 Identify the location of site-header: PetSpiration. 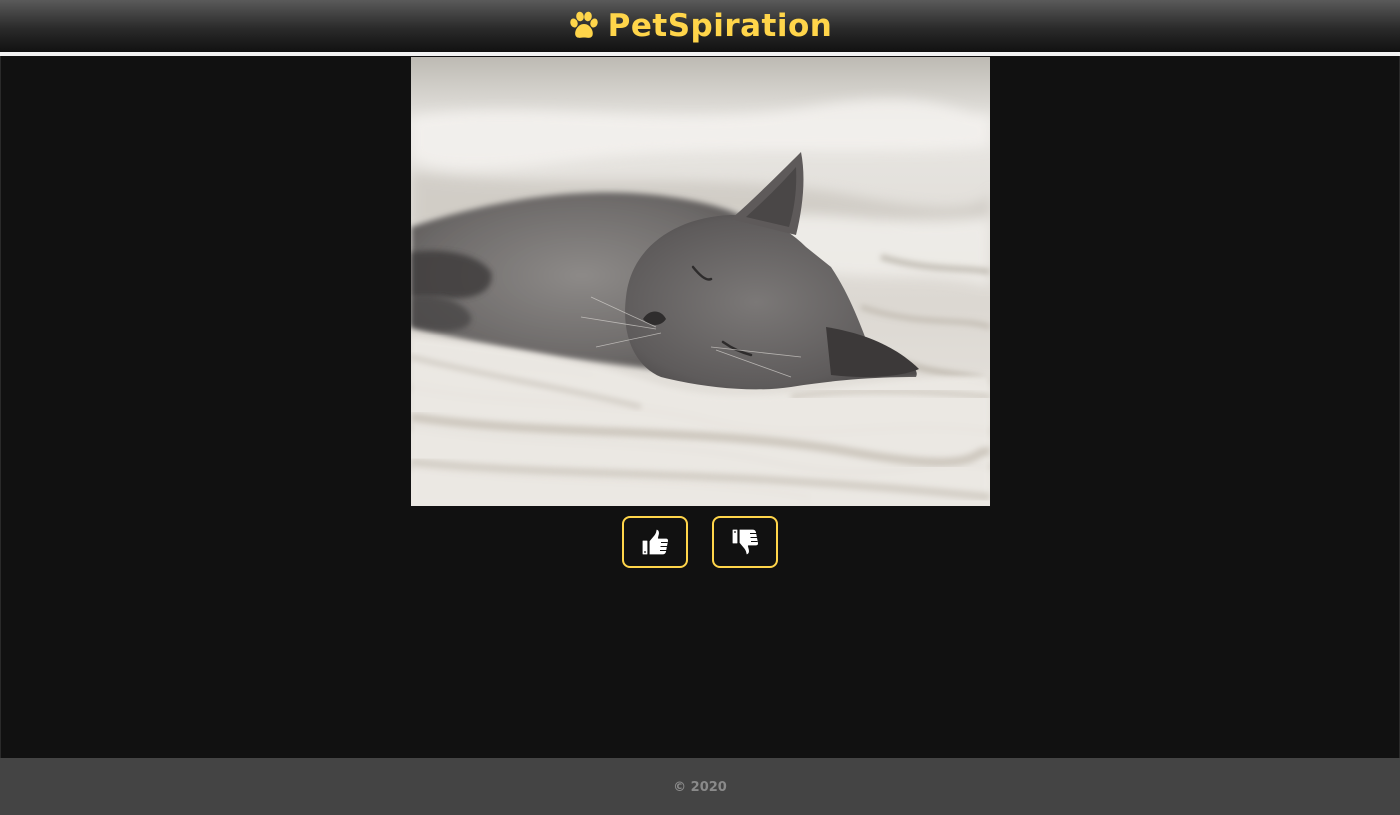
(700, 26).